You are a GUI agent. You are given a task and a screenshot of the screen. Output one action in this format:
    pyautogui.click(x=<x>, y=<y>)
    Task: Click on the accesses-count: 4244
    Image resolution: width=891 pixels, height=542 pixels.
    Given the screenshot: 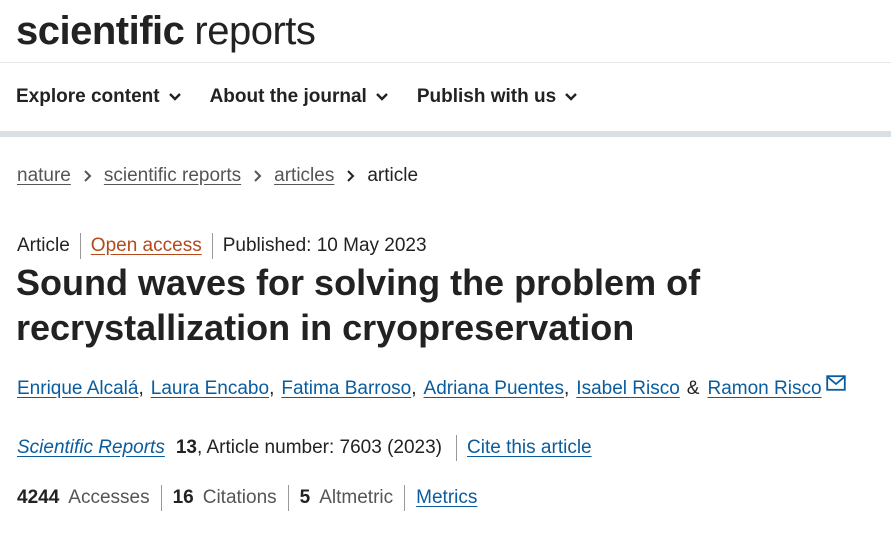 What is the action you would take?
    pyautogui.click(x=38, y=497)
    